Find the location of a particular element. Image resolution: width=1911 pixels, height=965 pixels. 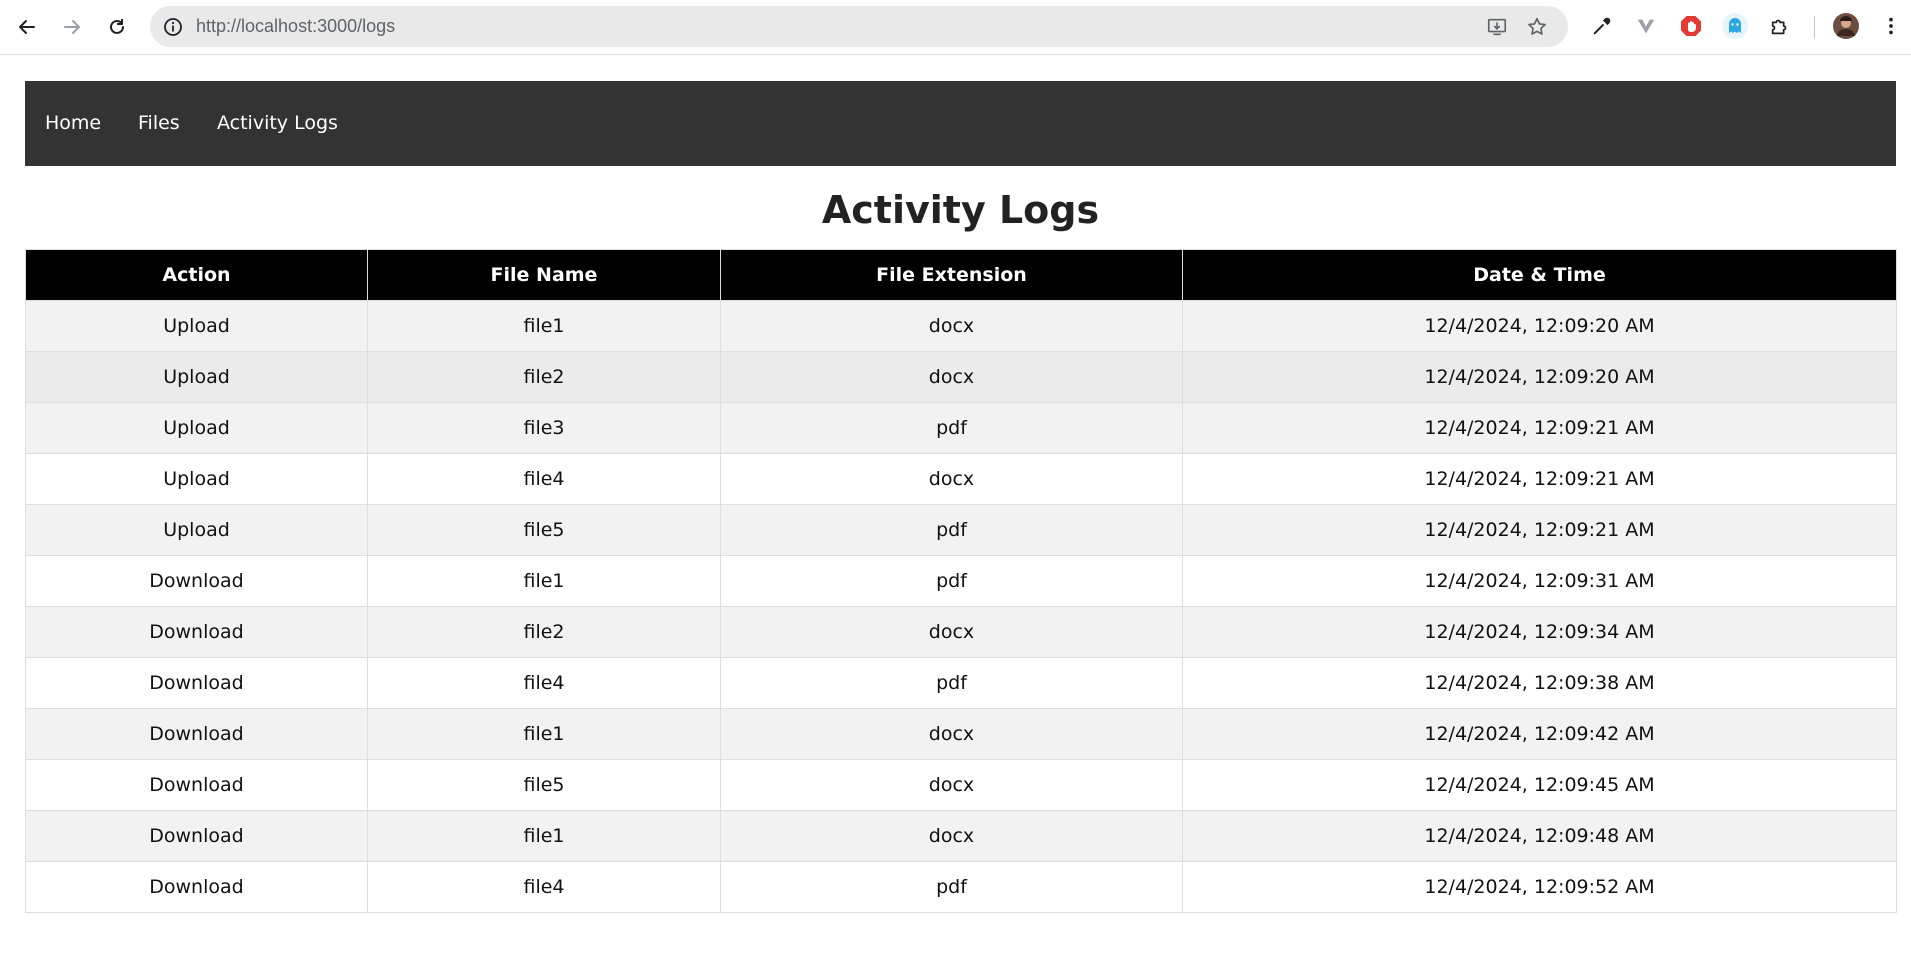

table-row: Upload file1 docx 12/4/2024, 12:09:20 AM is located at coordinates (961, 326).